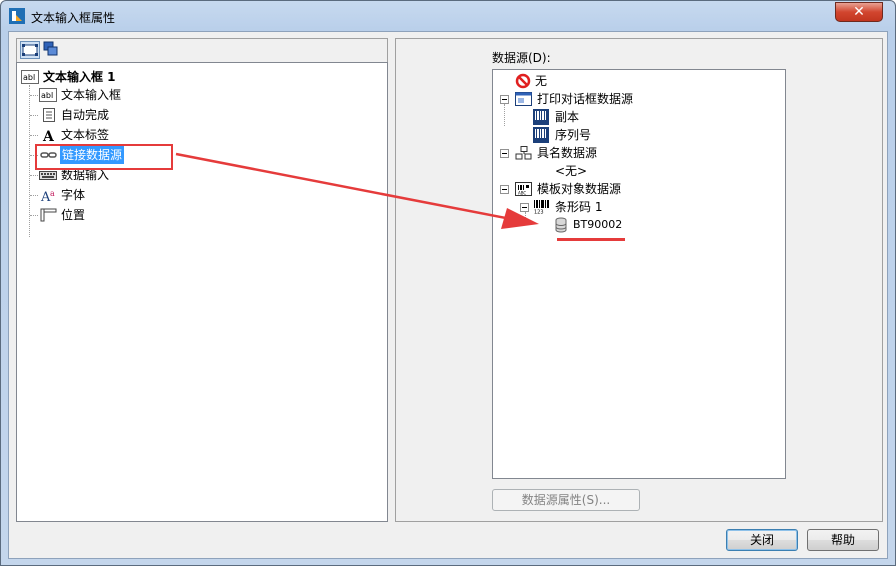 Image resolution: width=896 pixels, height=566 pixels. What do you see at coordinates (591, 239) in the screenshot?
I see `annotation-underline` at bounding box center [591, 239].